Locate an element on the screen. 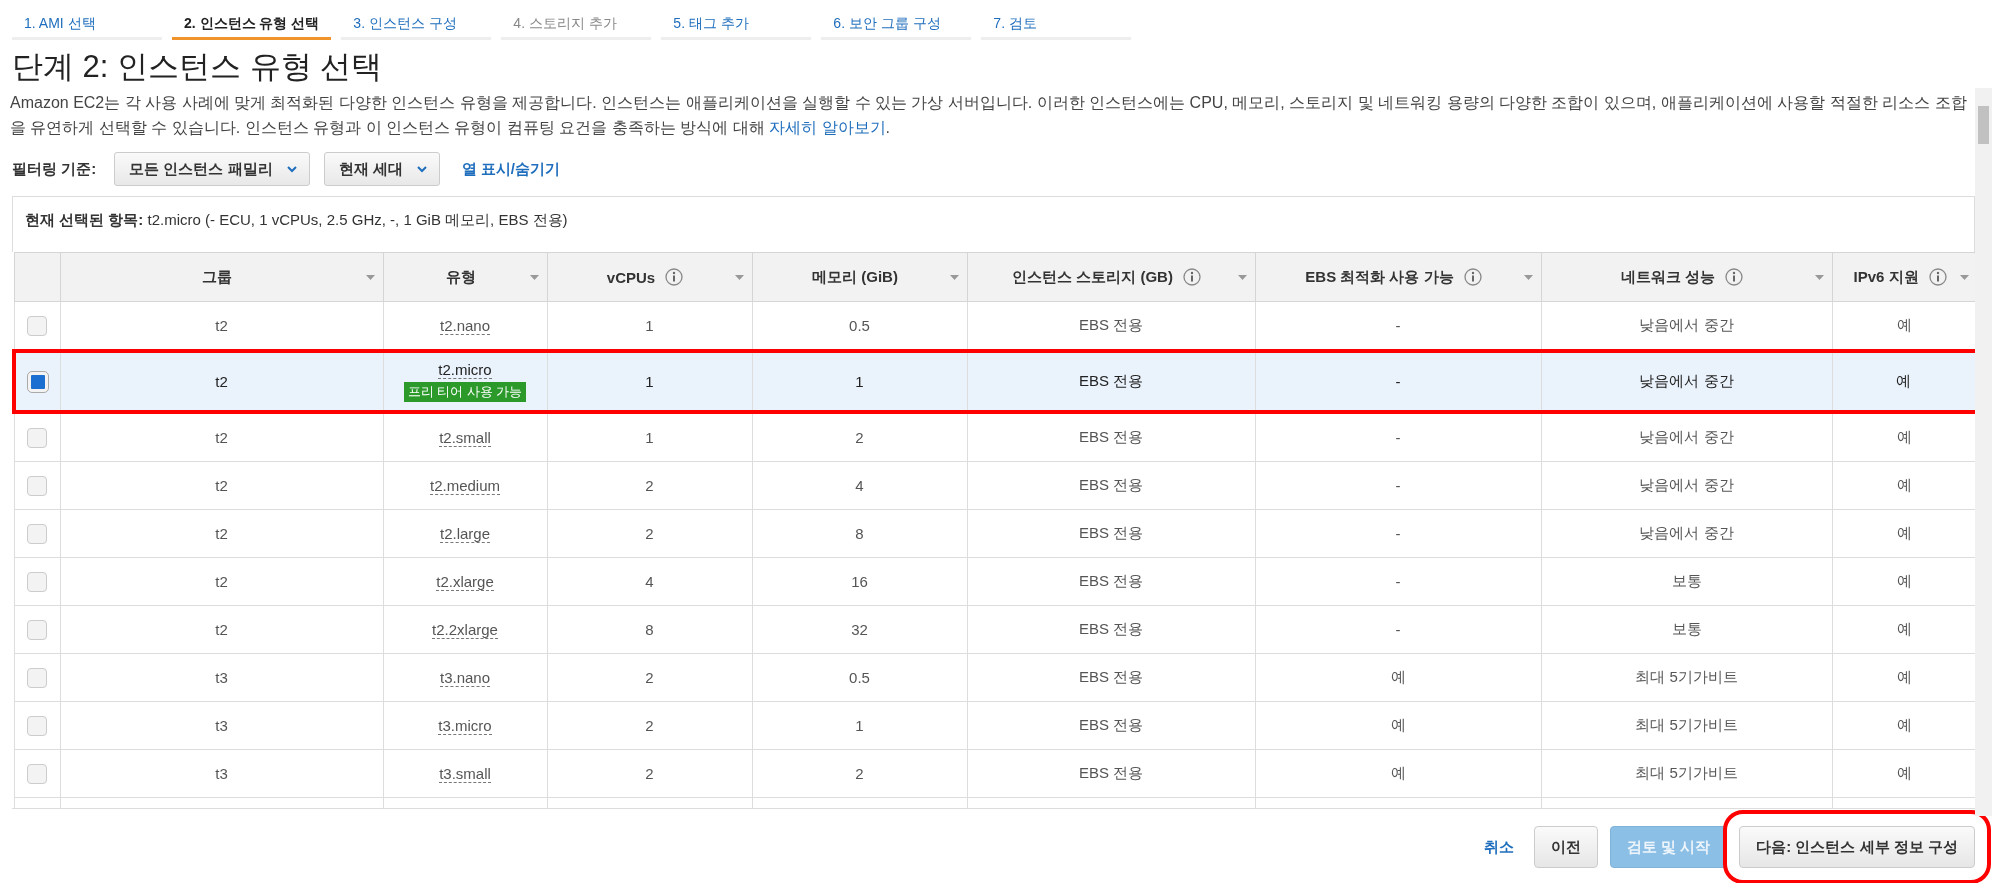 This screenshot has height=883, width=2000. column-header: 유형 is located at coordinates (465, 277).